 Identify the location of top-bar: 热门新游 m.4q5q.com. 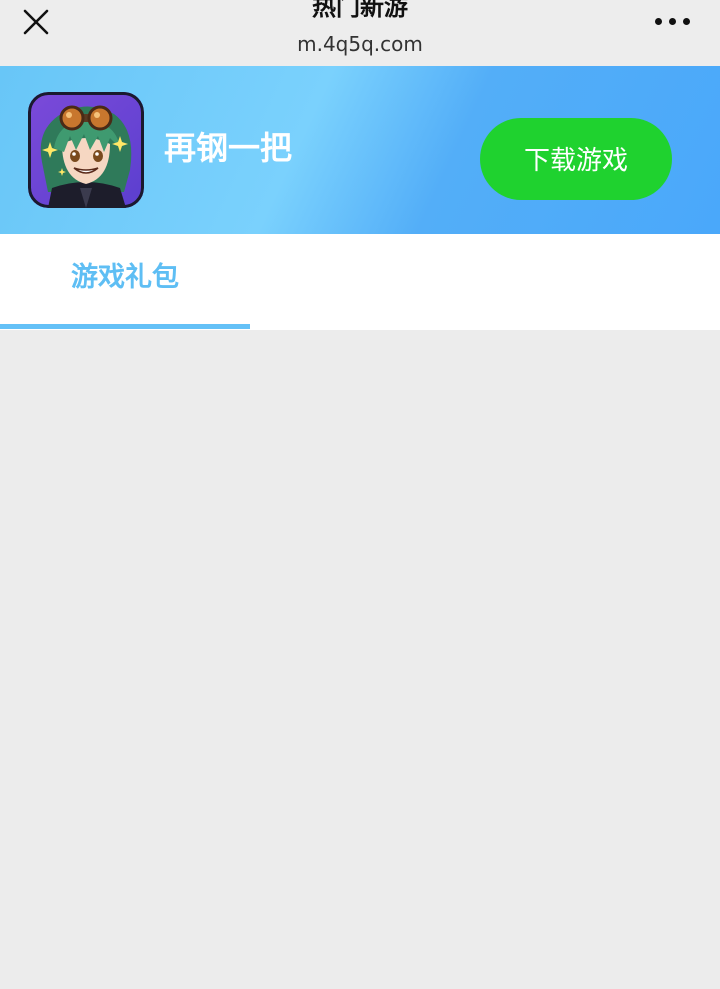
(360, 33).